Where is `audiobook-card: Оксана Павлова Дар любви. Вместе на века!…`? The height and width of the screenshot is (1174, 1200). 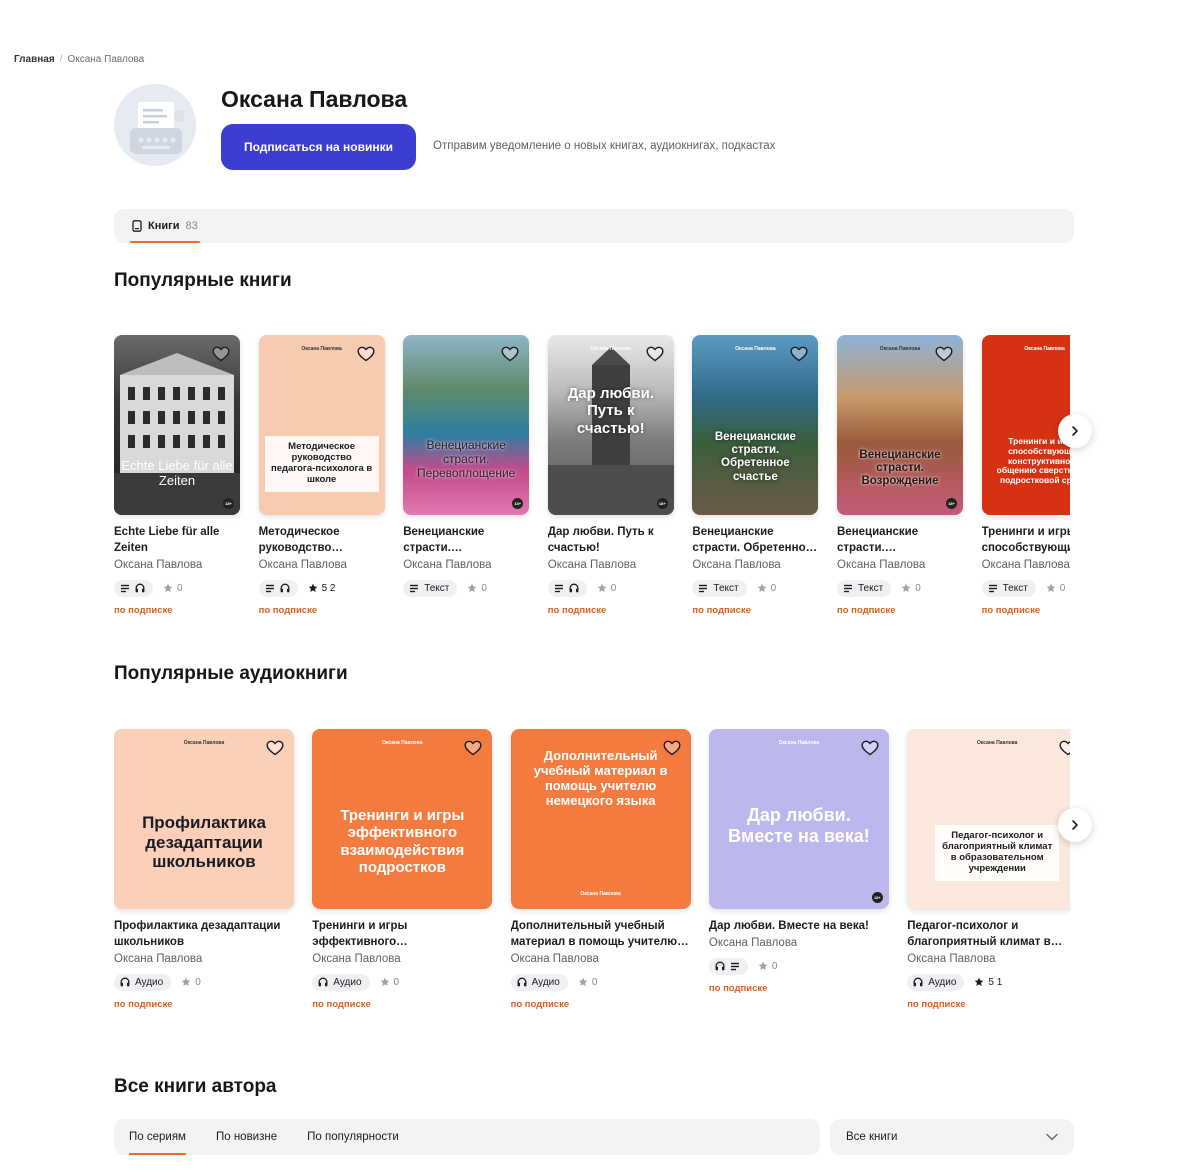 audiobook-card: Оксана Павлова Дар любви. Вместе на века!… is located at coordinates (798, 861).